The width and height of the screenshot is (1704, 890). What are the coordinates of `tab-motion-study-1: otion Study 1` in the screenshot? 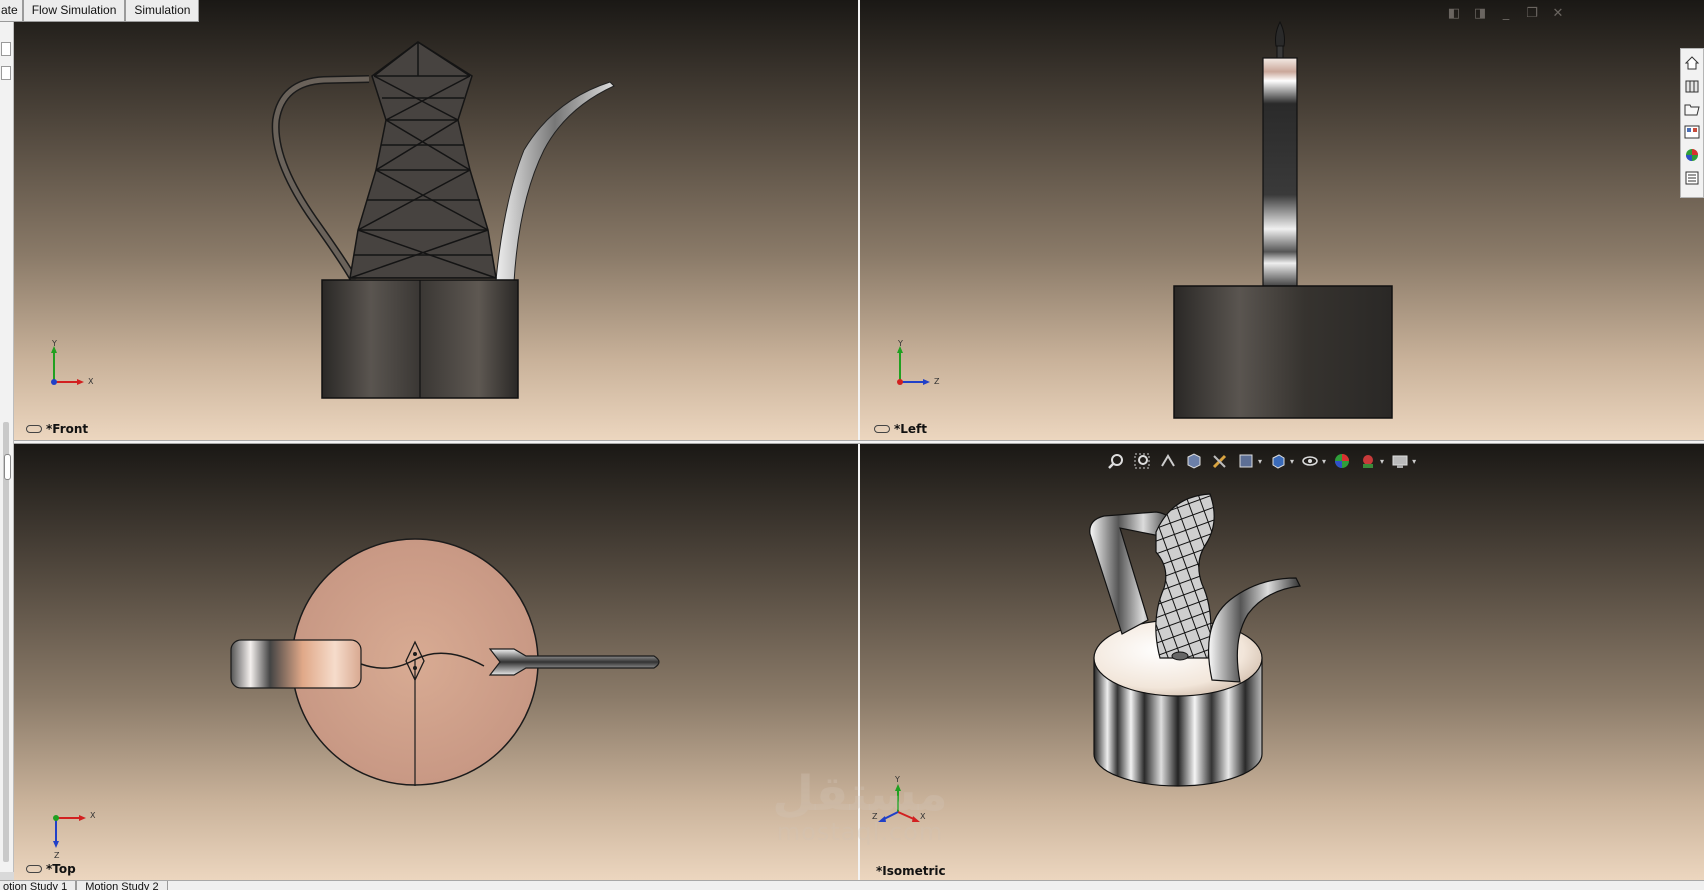 It's located at (38, 885).